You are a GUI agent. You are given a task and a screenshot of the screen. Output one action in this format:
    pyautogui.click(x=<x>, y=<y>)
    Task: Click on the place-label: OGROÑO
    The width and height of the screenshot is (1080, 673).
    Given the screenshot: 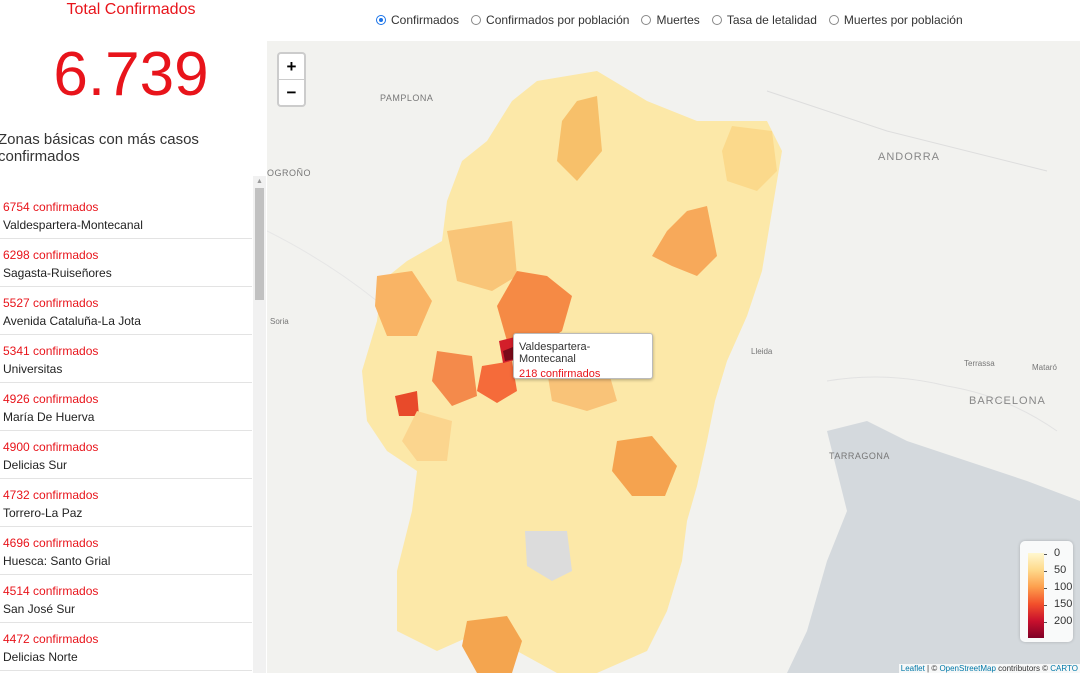 What is the action you would take?
    pyautogui.click(x=289, y=173)
    